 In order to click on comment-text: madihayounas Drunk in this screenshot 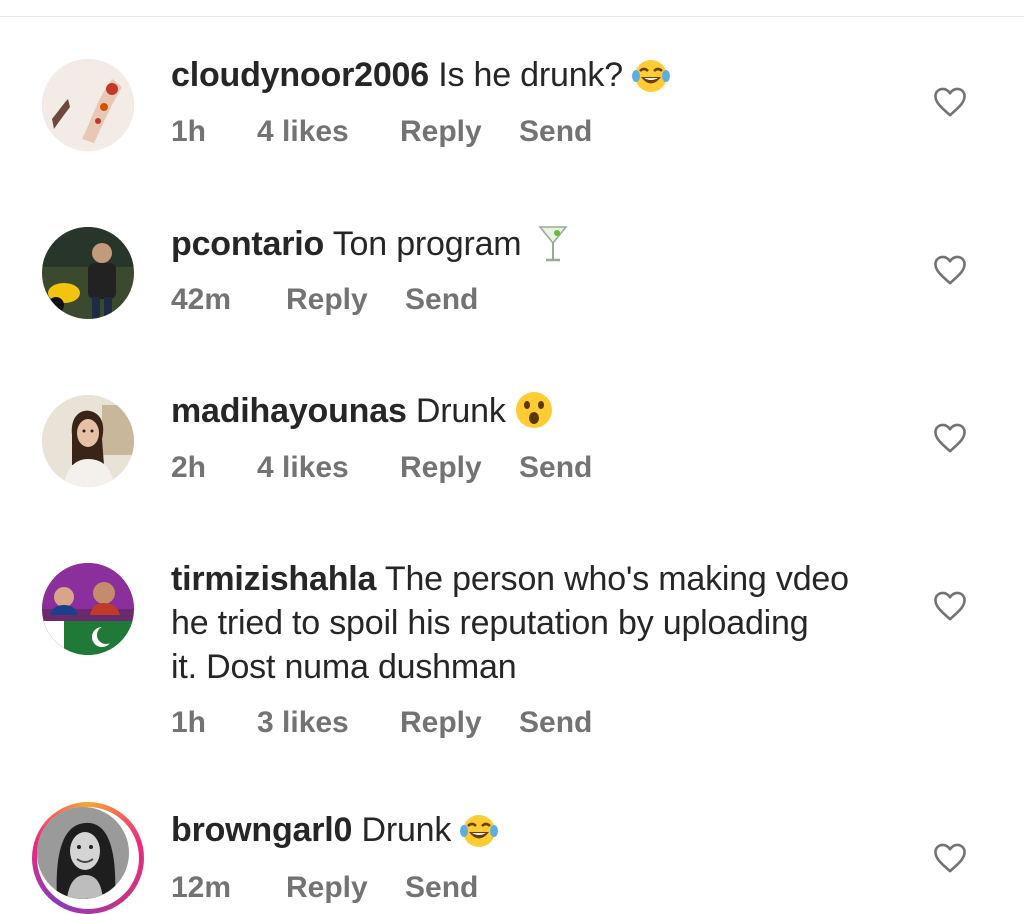, I will do `click(541, 415)`.